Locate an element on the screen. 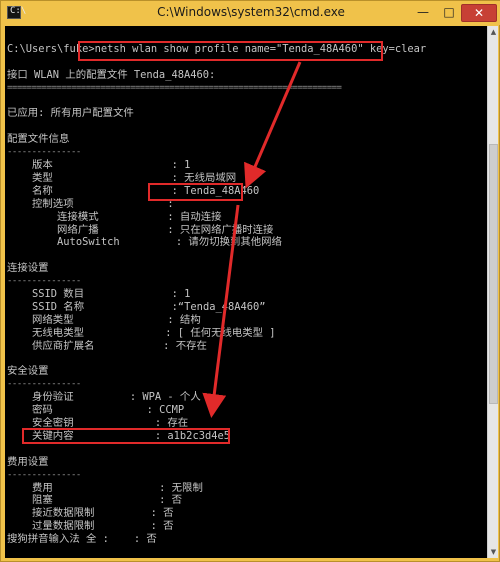 The width and height of the screenshot is (500, 562). console-line: 搜狗拼音输入法 全 : : 否 is located at coordinates (82, 539).